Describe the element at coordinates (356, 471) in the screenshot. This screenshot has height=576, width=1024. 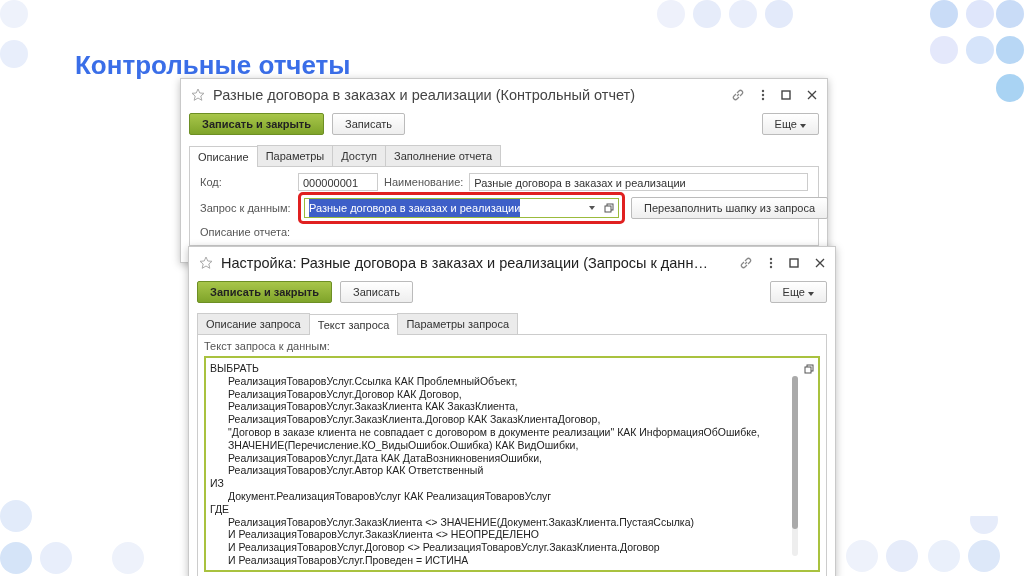
I see `code-line: РеализацияТоваровУслуг.Автор КАК Ответственный` at that location.